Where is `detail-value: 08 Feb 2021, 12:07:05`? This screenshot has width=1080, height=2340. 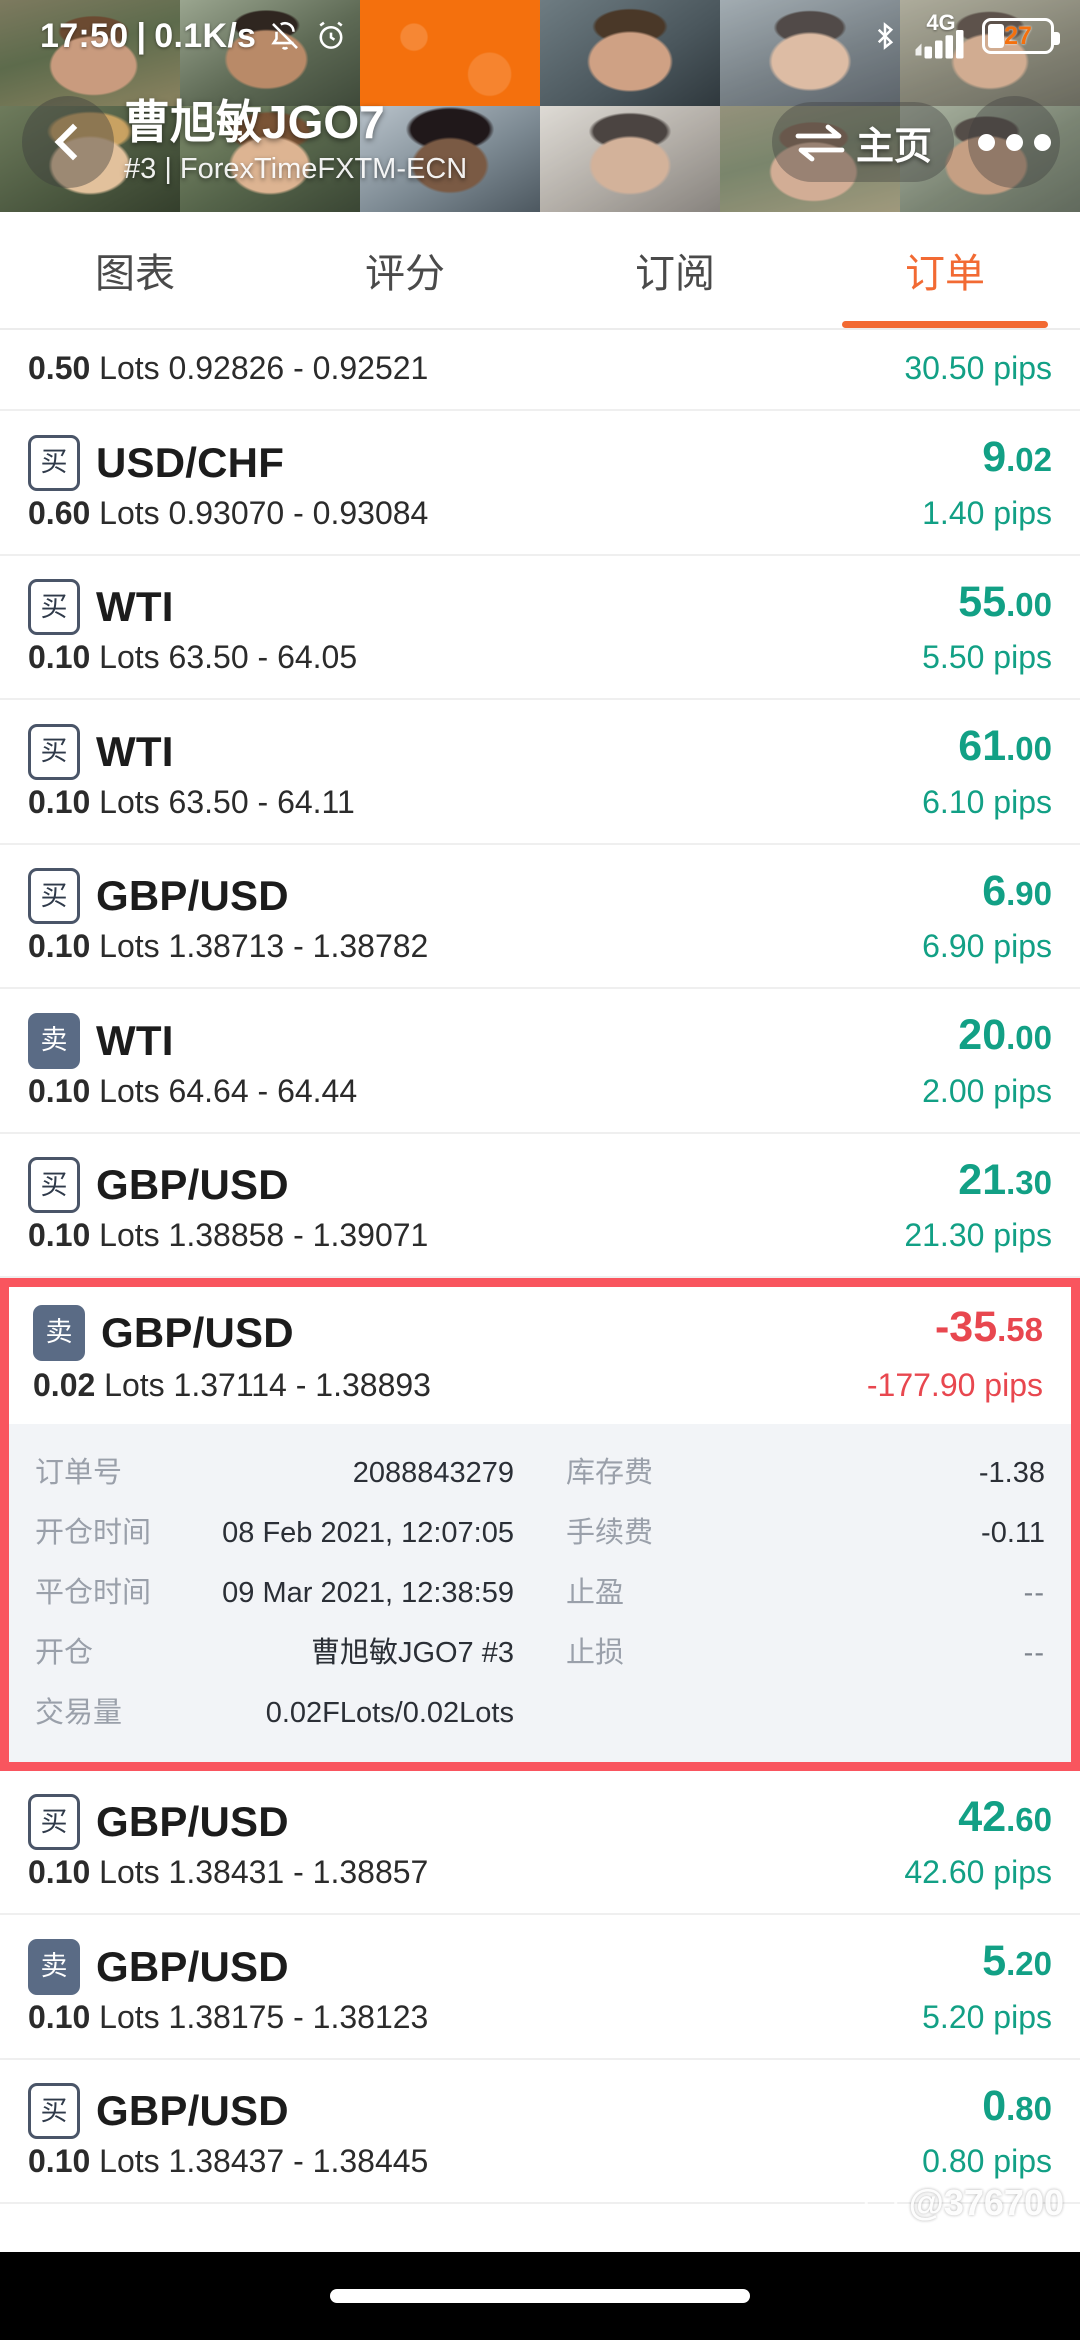
detail-value: 08 Feb 2021, 12:07:05 is located at coordinates (368, 1532).